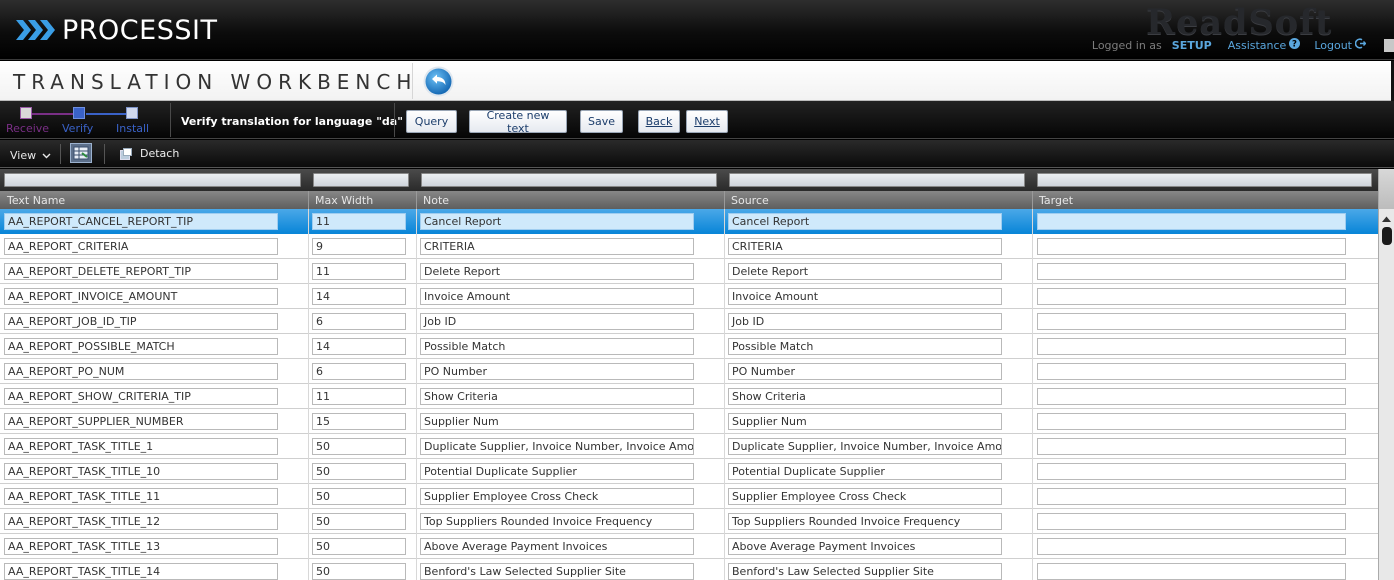  What do you see at coordinates (141, 546) in the screenshot?
I see `text-name-field: AA_REPORT_TASK_TITLE_13` at bounding box center [141, 546].